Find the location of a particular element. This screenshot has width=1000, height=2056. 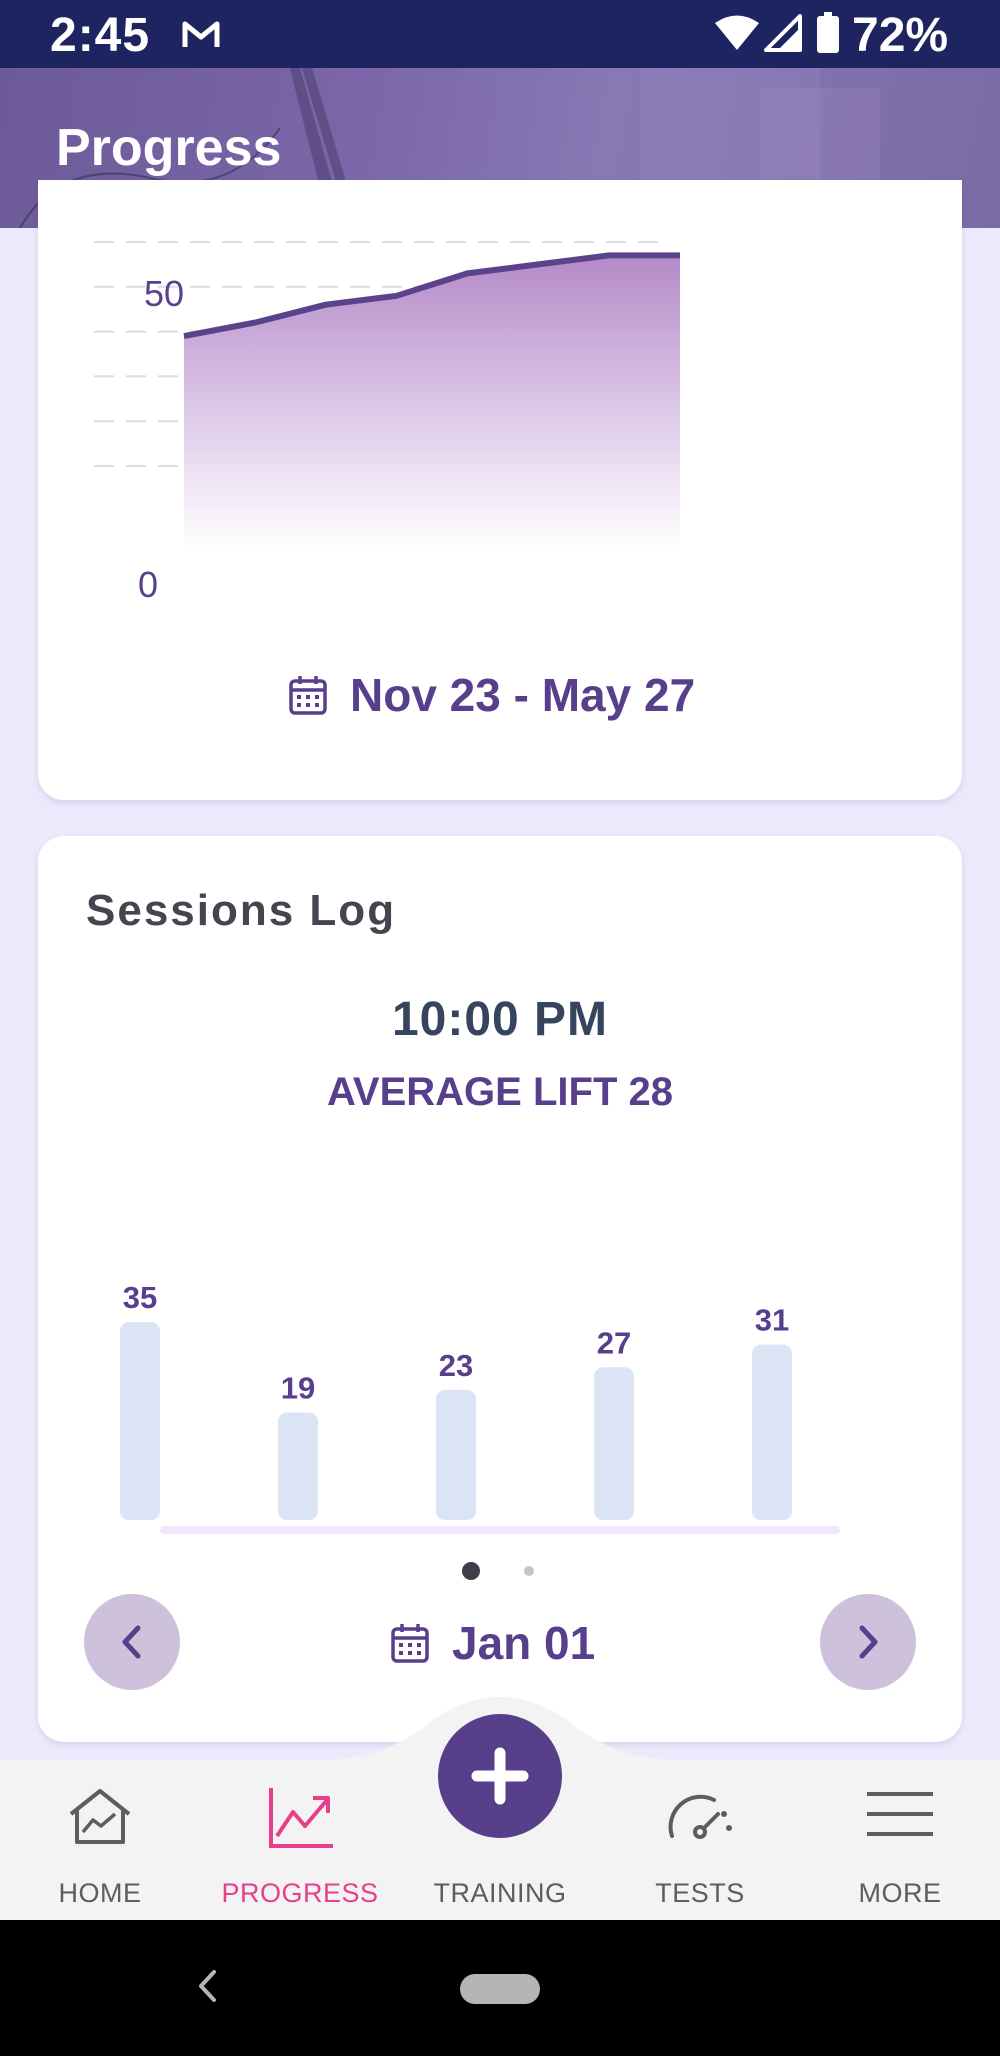

home-pill-button is located at coordinates (500, 1989).